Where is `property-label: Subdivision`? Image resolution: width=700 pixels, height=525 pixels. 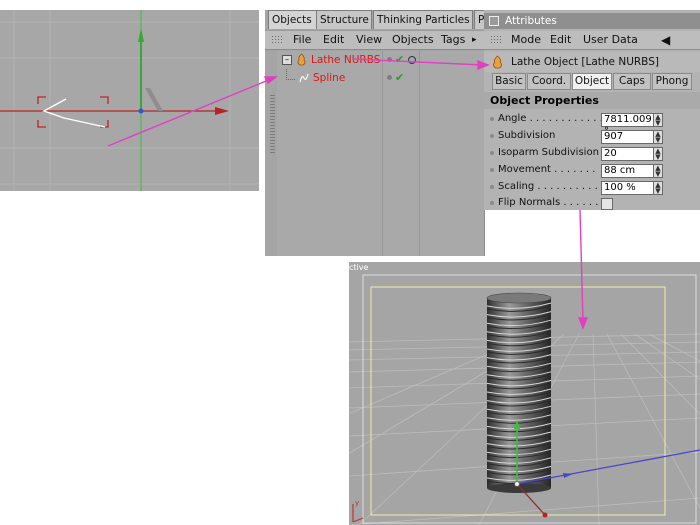
property-label: Subdivision is located at coordinates (527, 135).